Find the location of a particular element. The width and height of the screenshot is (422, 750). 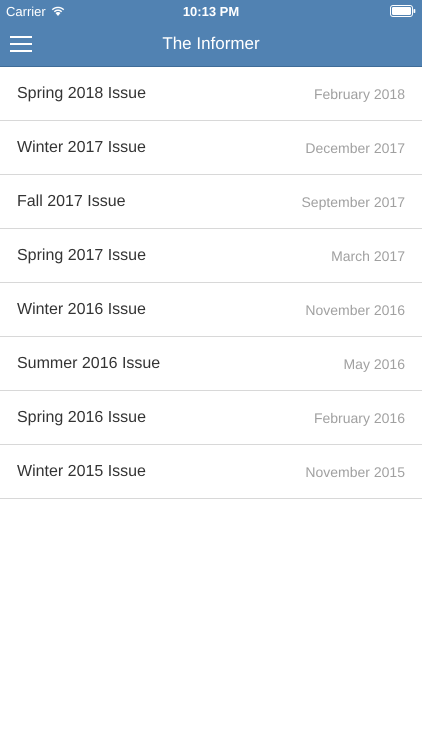

issue-title: Fall 2017 Issue is located at coordinates (71, 201).